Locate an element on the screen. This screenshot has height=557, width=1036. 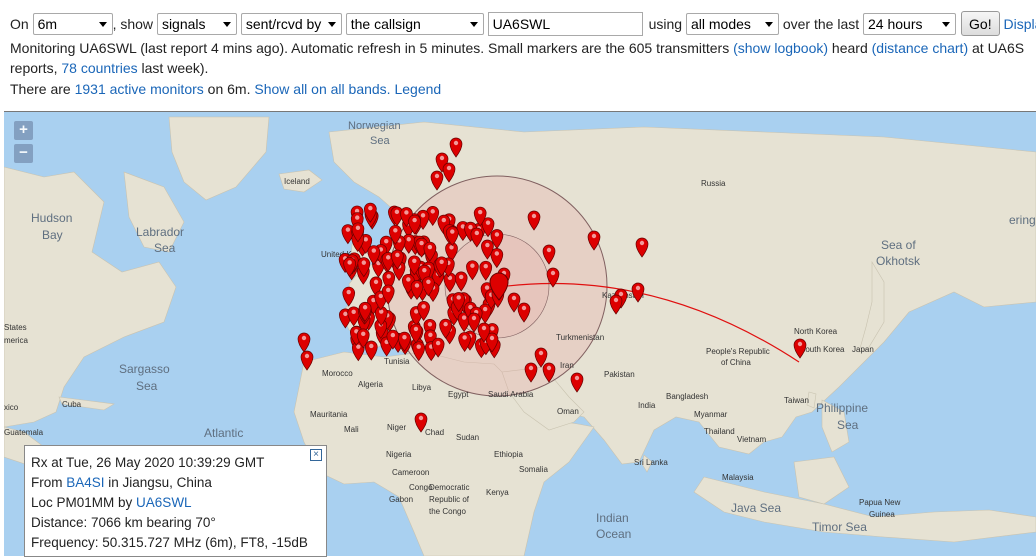
period-select: 24 hours is located at coordinates (910, 23).